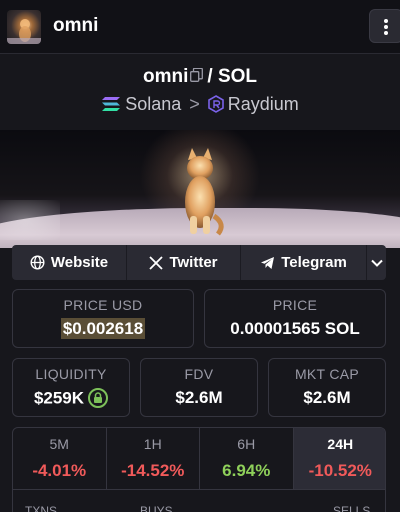 The height and width of the screenshot is (512, 400). Describe the element at coordinates (268, 262) in the screenshot. I see `telegram-icon` at that location.